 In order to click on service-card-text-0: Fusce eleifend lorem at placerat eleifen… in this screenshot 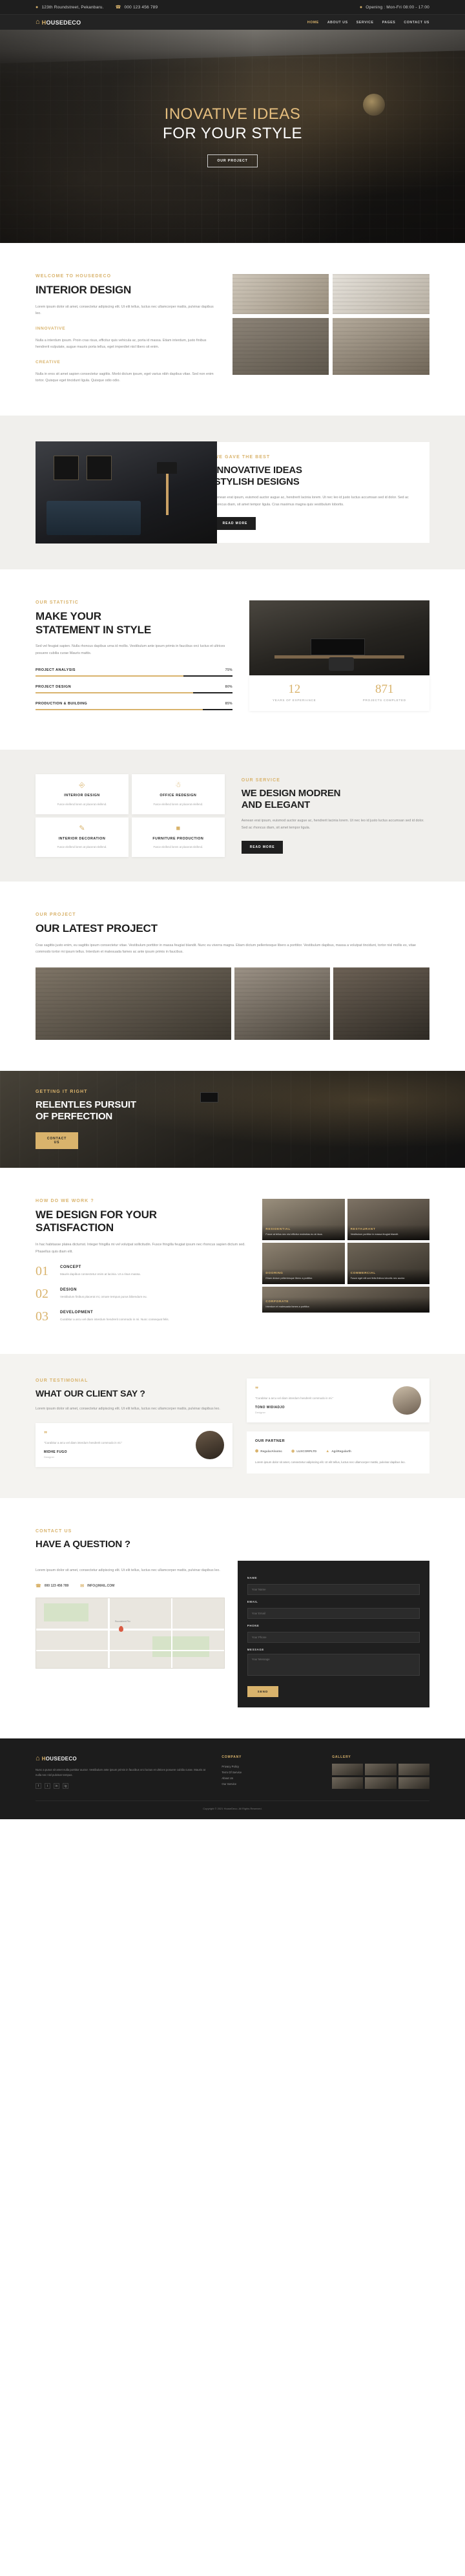, I will do `click(82, 804)`.